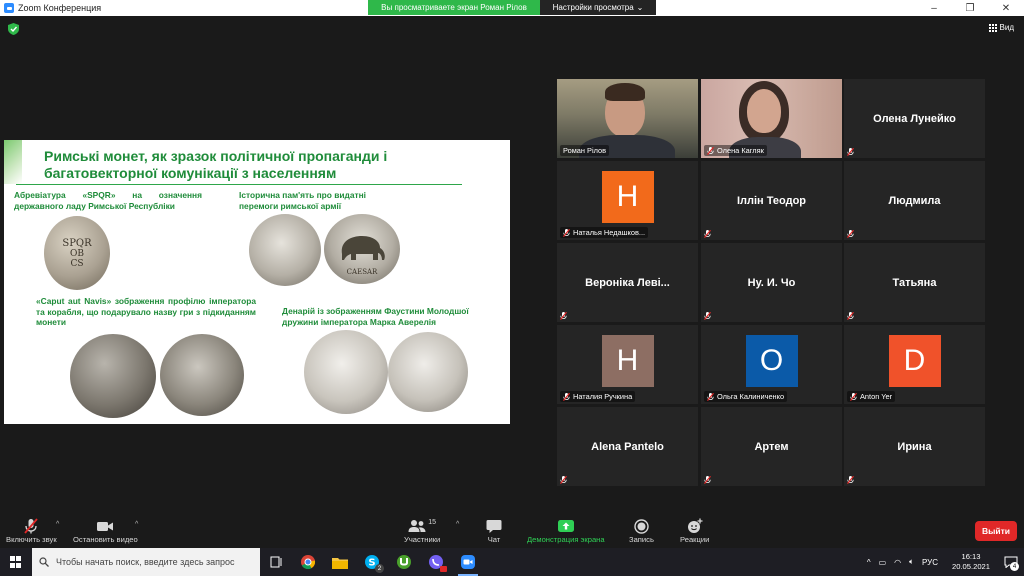 The width and height of the screenshot is (1024, 576). I want to click on task-view-button, so click(276, 562).